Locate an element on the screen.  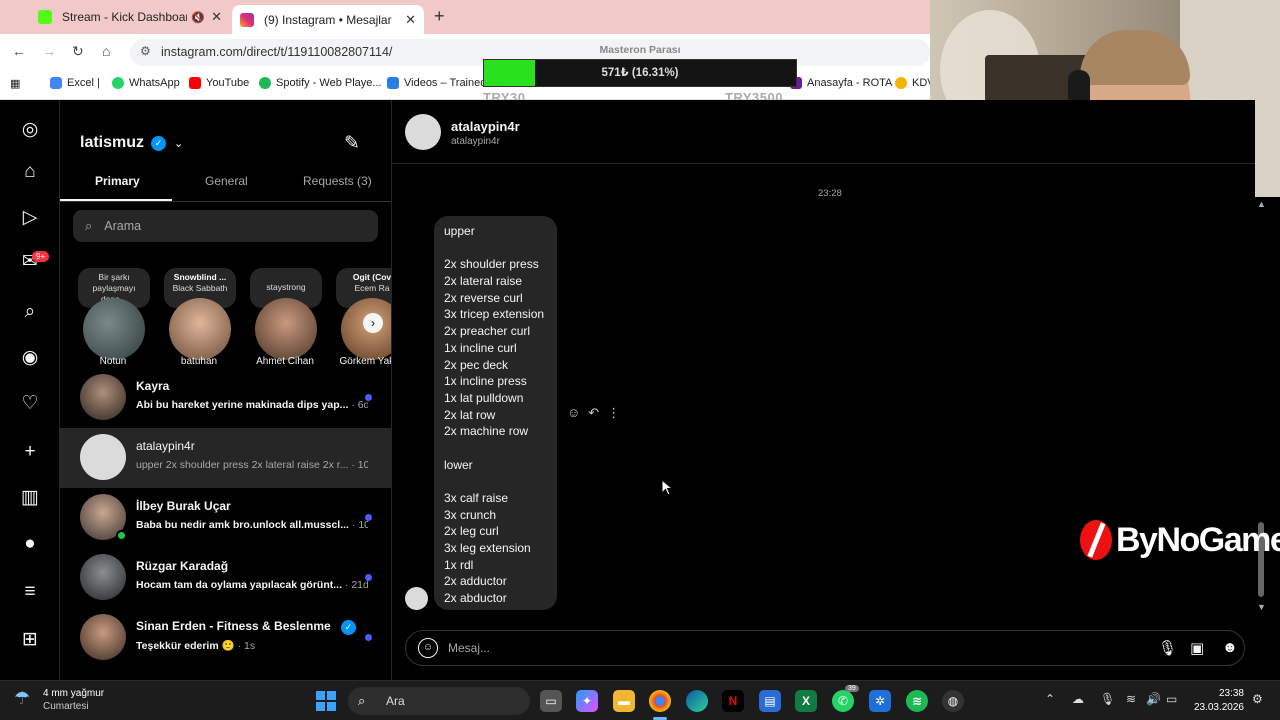
instagram-logo-icon: ◎ is located at coordinates (30, 130).